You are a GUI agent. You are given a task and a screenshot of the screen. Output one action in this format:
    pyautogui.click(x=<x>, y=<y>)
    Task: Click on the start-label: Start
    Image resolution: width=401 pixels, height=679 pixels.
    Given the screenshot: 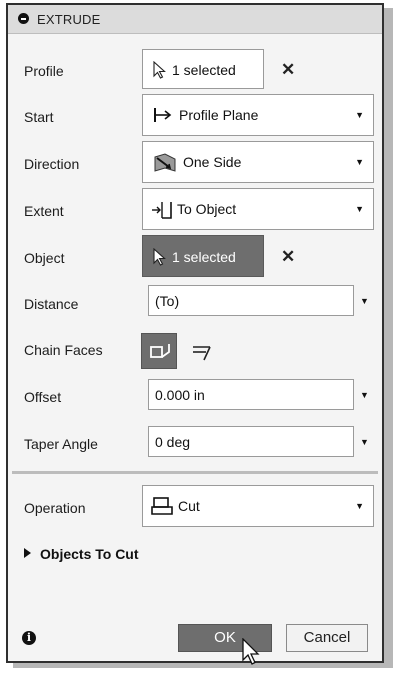 What is the action you would take?
    pyautogui.click(x=39, y=117)
    